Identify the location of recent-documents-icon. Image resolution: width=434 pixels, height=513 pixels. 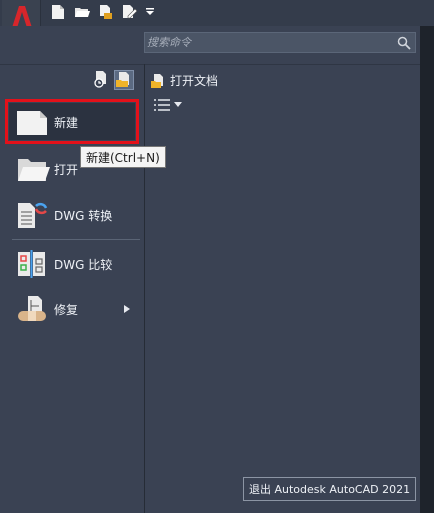
(102, 79).